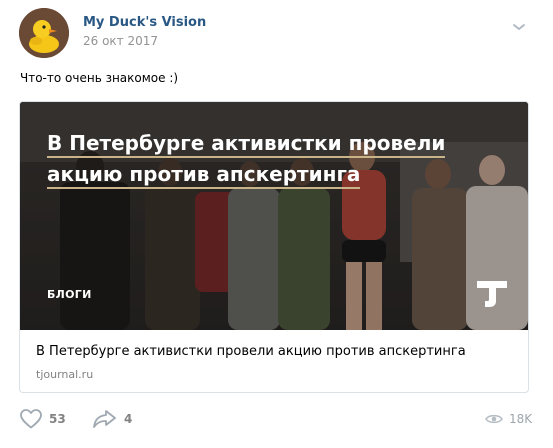  Describe the element at coordinates (508, 419) in the screenshot. I see `views-counter: 18K` at that location.